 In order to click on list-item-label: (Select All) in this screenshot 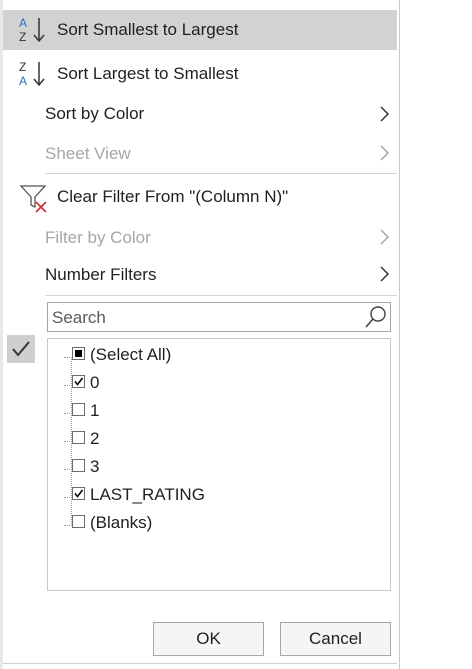, I will do `click(131, 354)`.